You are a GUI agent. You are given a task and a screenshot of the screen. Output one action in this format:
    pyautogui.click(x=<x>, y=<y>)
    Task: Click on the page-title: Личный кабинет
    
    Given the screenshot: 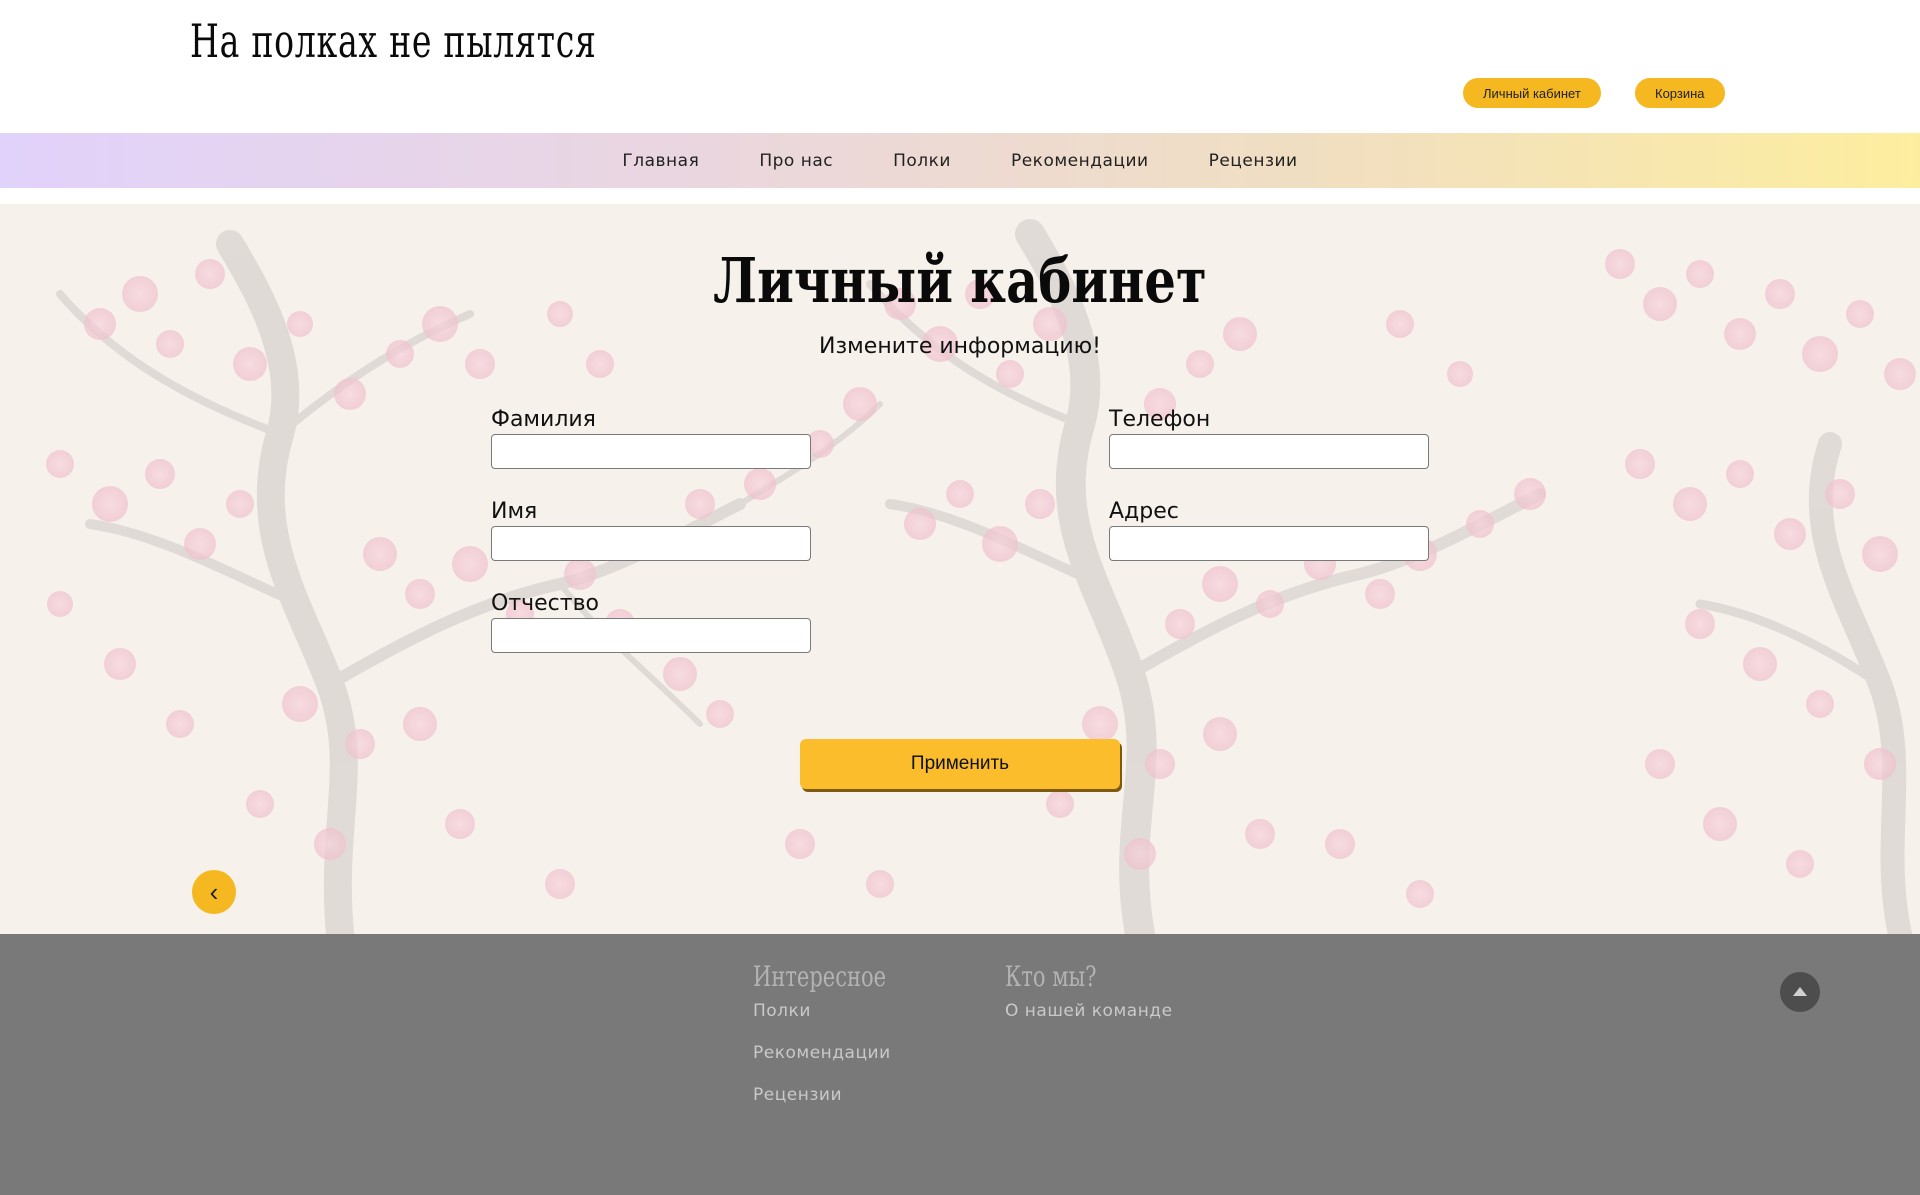 What is the action you would take?
    pyautogui.click(x=960, y=280)
    